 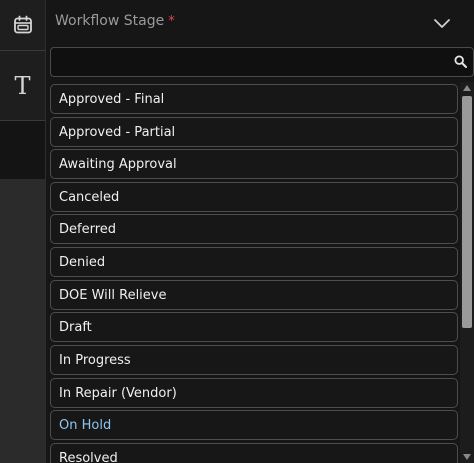 What do you see at coordinates (442, 23) in the screenshot?
I see `chevron-down-icon` at bounding box center [442, 23].